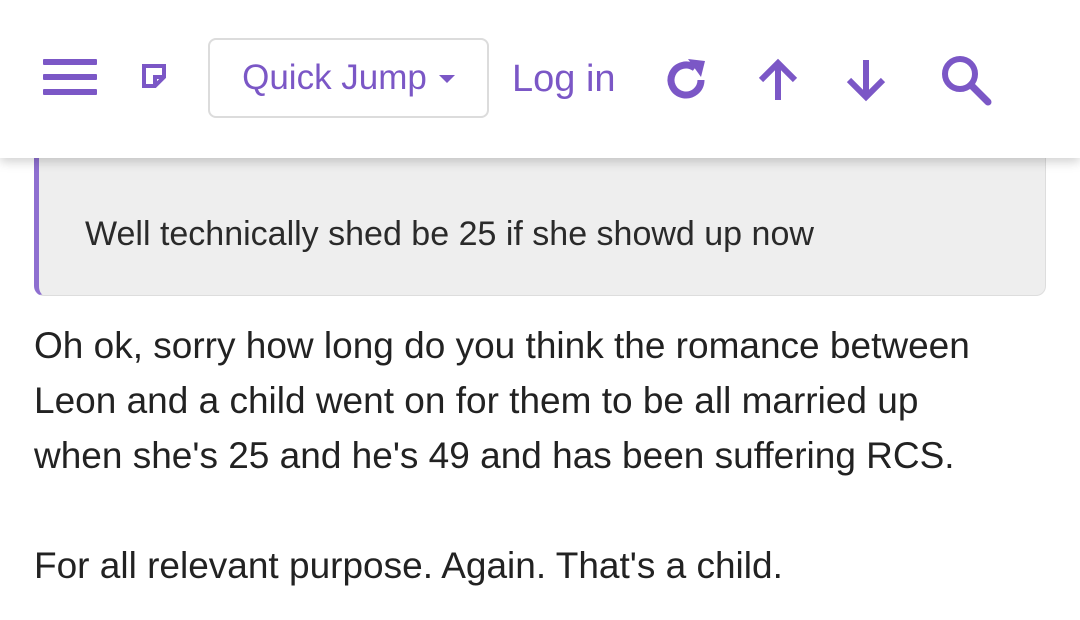 Image resolution: width=1080 pixels, height=620 pixels. I want to click on quick-jump-dropdown: Quick Jump, so click(348, 78).